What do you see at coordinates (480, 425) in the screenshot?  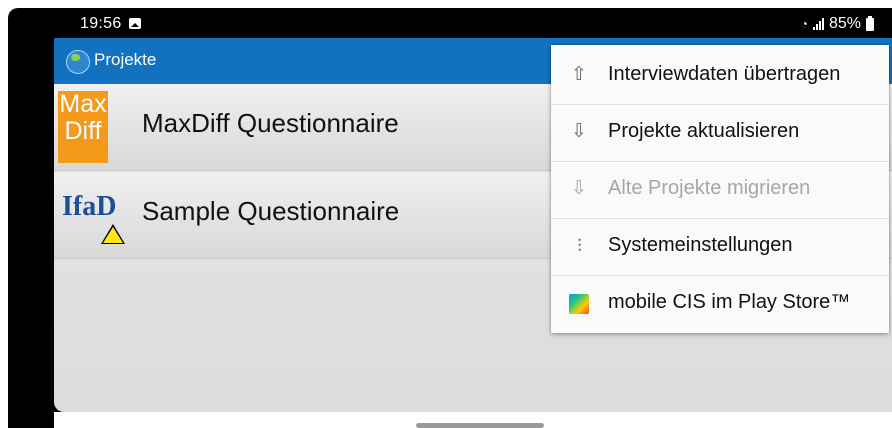 I see `home-gesture-bar` at bounding box center [480, 425].